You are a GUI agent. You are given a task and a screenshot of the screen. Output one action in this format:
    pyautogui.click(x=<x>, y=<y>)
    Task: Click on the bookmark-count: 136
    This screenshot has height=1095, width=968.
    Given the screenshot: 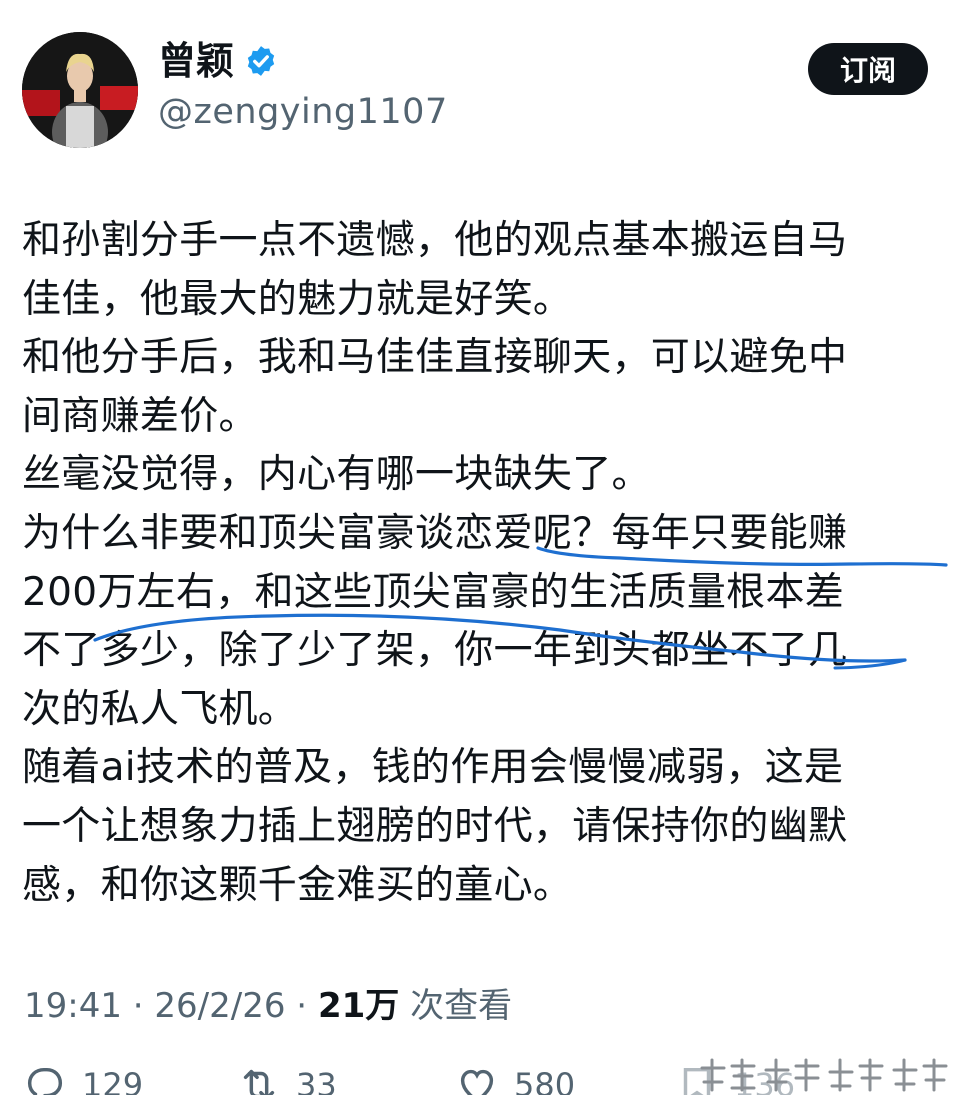 What is the action you would take?
    pyautogui.click(x=765, y=1080)
    